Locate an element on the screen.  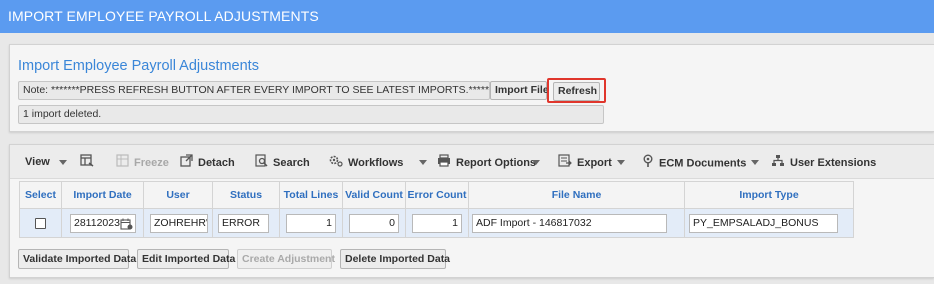
calendar-icon is located at coordinates (126, 225).